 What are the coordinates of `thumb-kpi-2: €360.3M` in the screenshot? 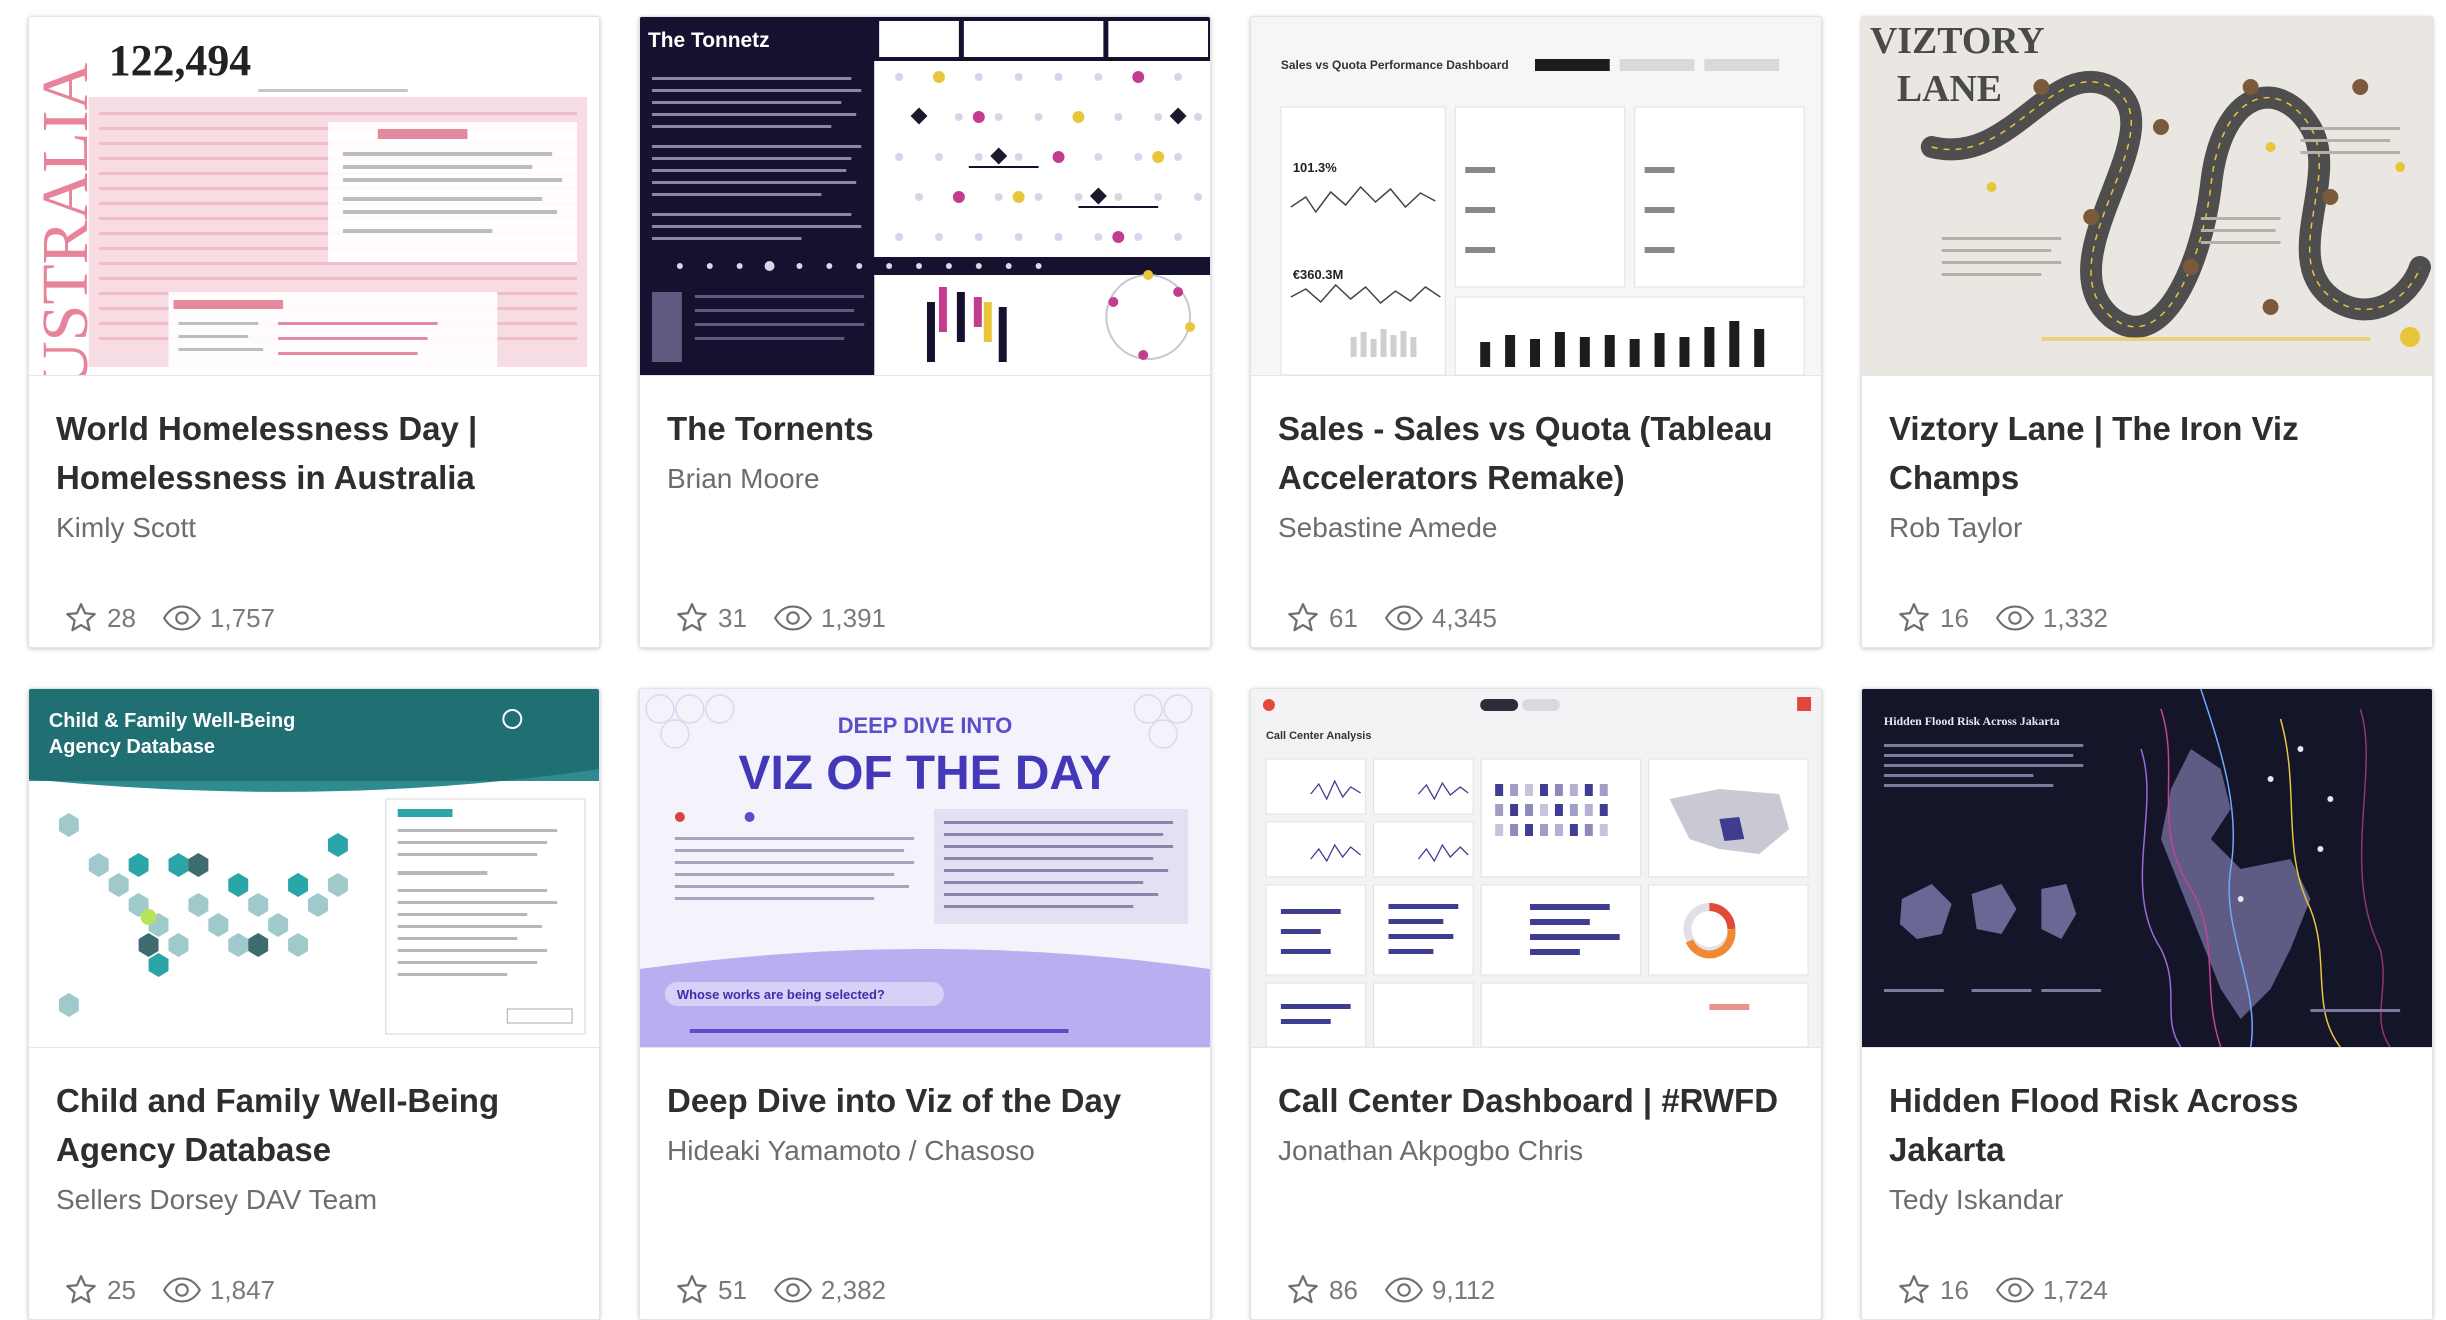 It's located at (1318, 274).